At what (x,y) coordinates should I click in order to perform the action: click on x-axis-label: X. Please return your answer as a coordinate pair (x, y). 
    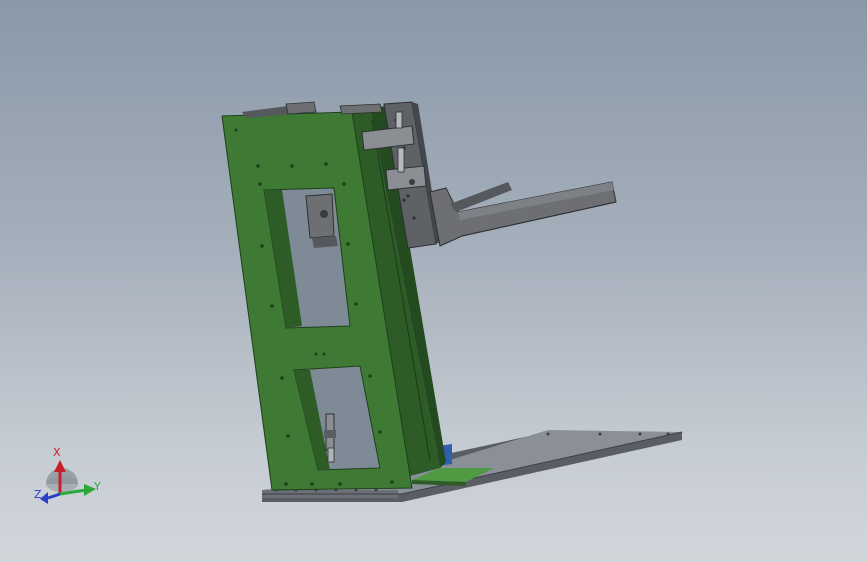
    Looking at the image, I should click on (57, 452).